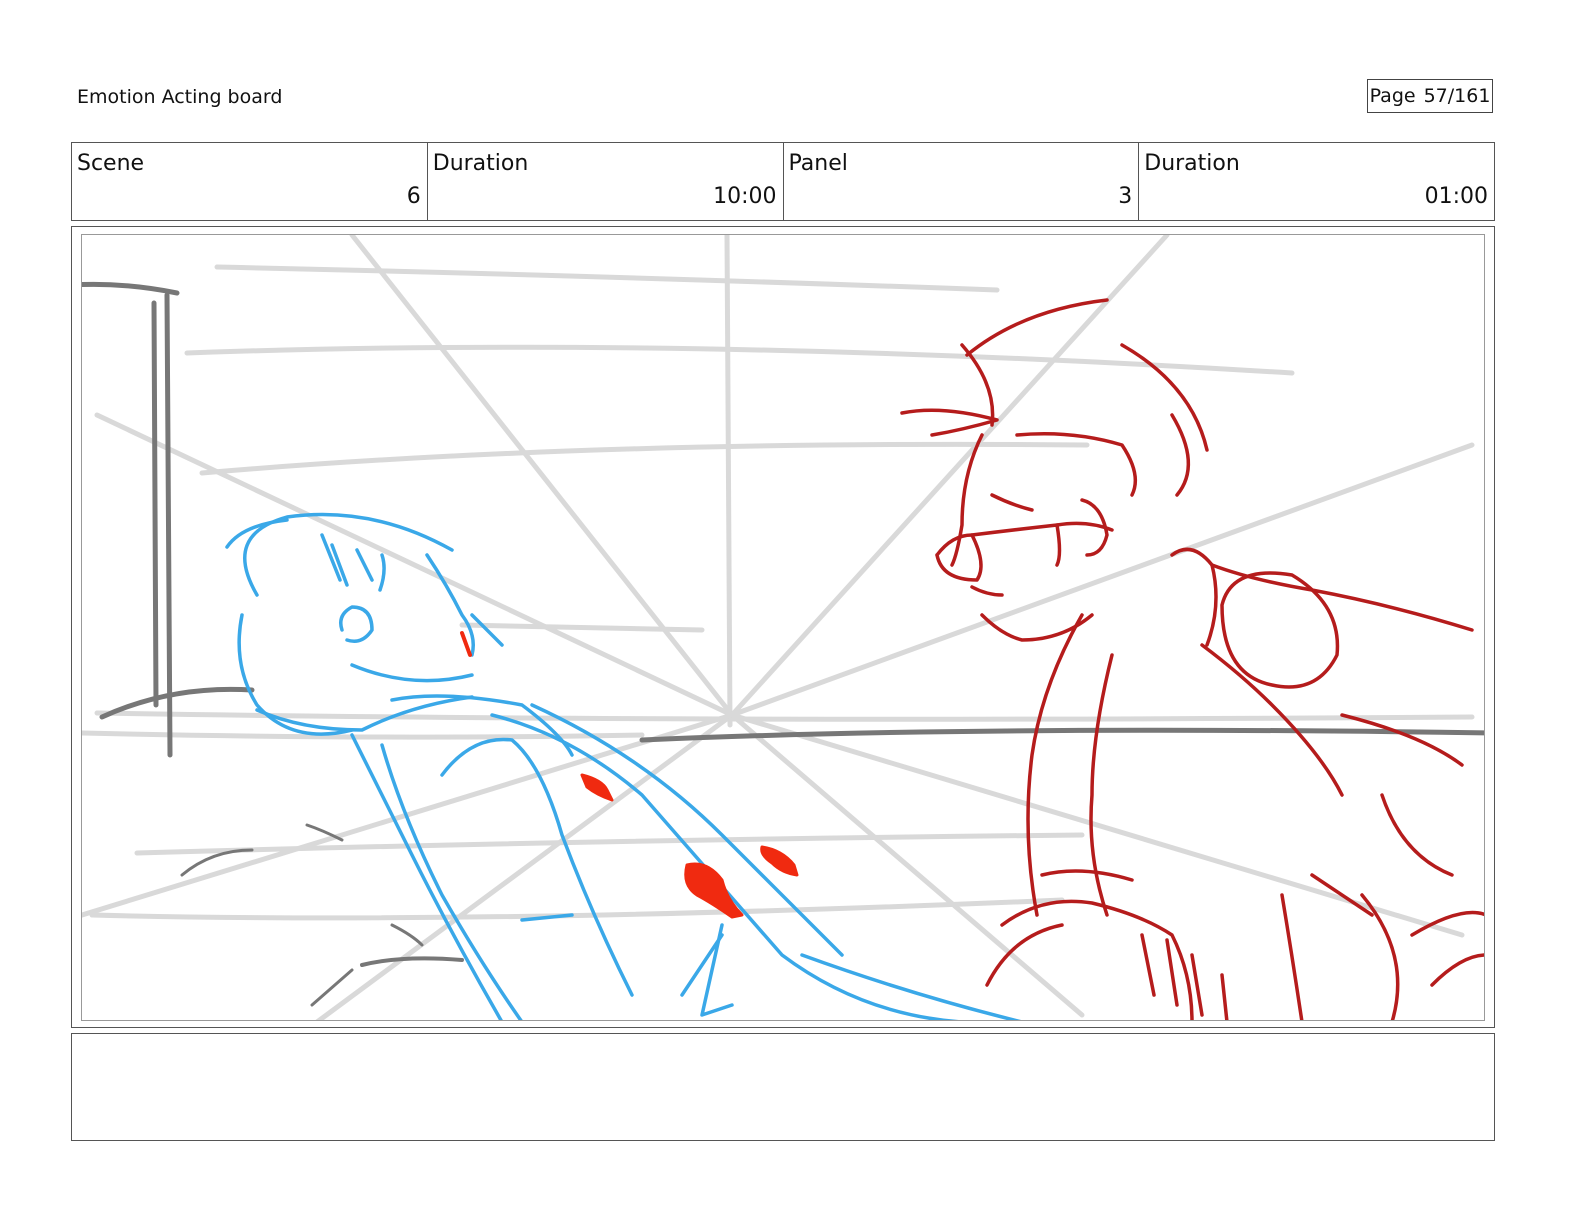 Image resolution: width=1584 pixels, height=1224 pixels. I want to click on scene-duration-cell: Duration 10:00, so click(606, 181).